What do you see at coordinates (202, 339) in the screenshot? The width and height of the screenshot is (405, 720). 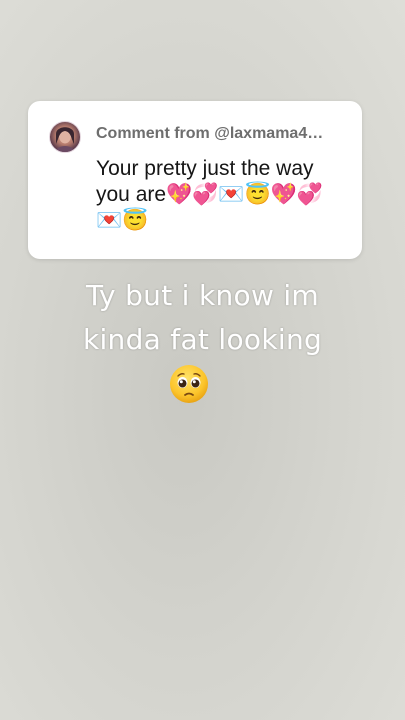 I see `caption-line-2: kinda fat looking` at bounding box center [202, 339].